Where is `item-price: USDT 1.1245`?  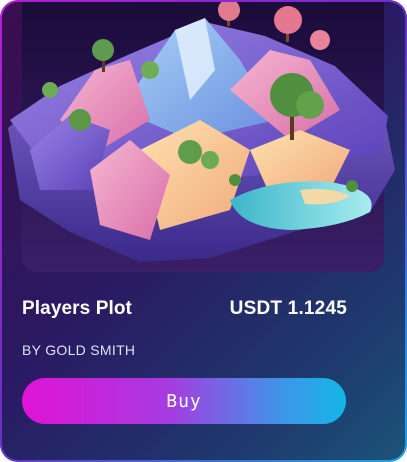 item-price: USDT 1.1245 is located at coordinates (288, 308).